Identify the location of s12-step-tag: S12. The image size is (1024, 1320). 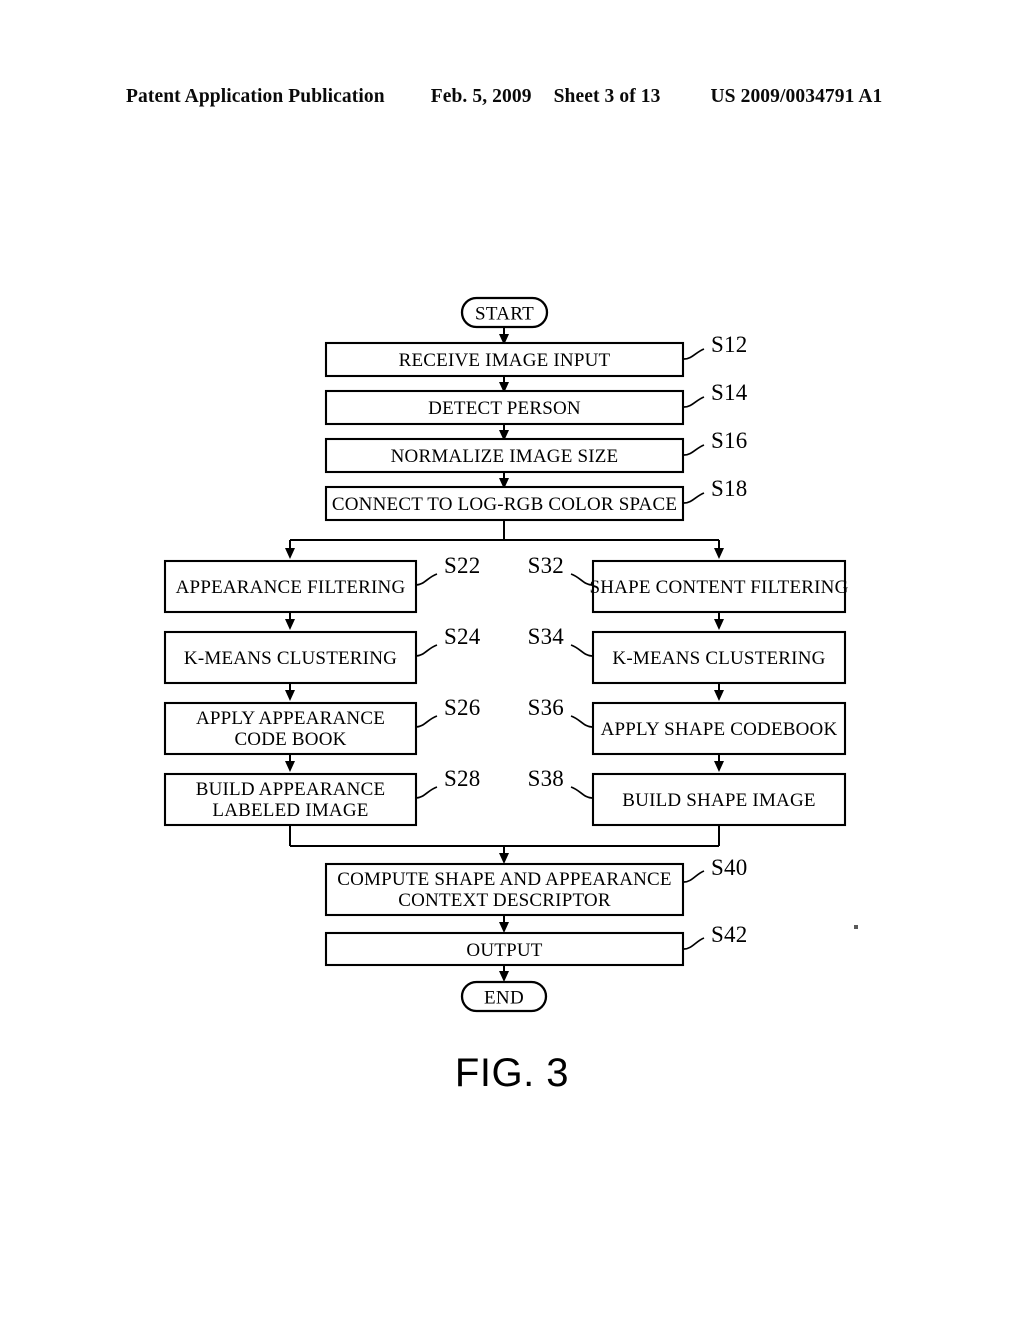
(729, 344).